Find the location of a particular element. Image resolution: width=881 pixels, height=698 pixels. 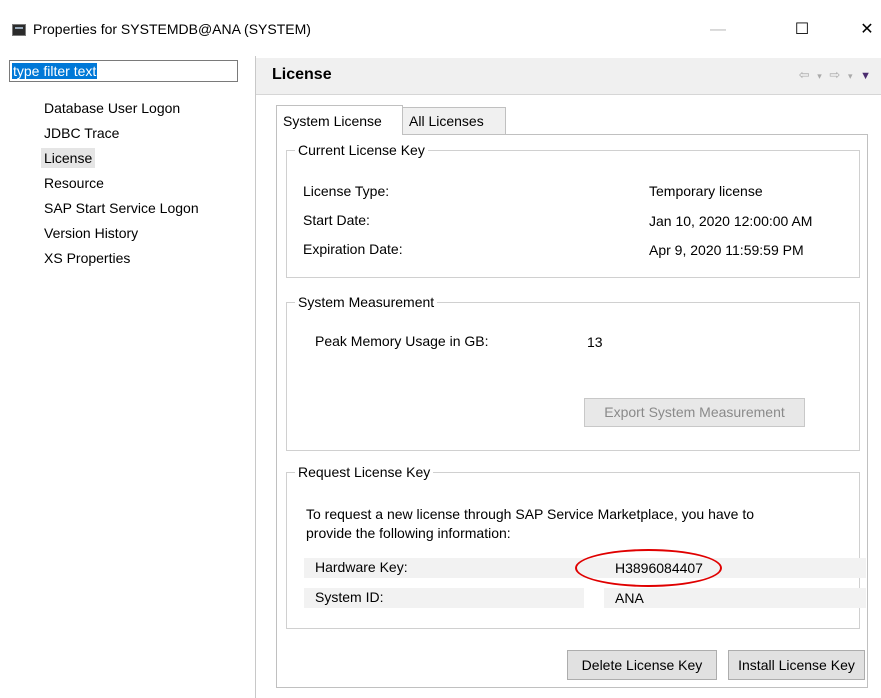

sidebar-item-license: License is located at coordinates (120, 158).